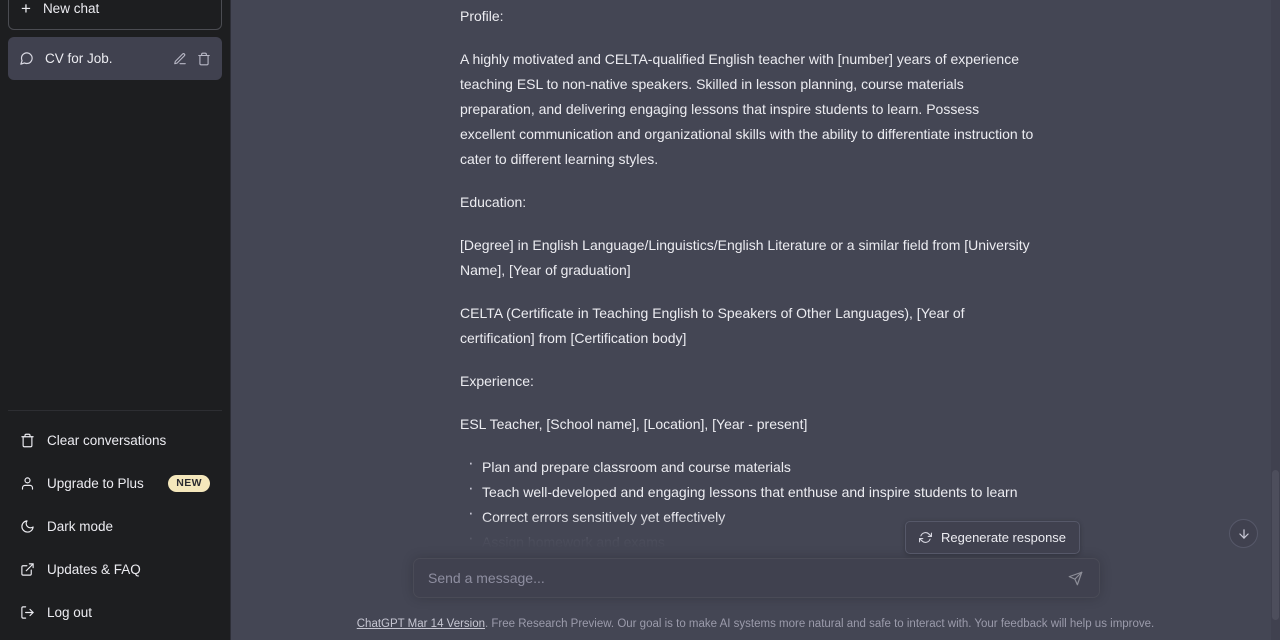  I want to click on external-link-icon, so click(27, 569).